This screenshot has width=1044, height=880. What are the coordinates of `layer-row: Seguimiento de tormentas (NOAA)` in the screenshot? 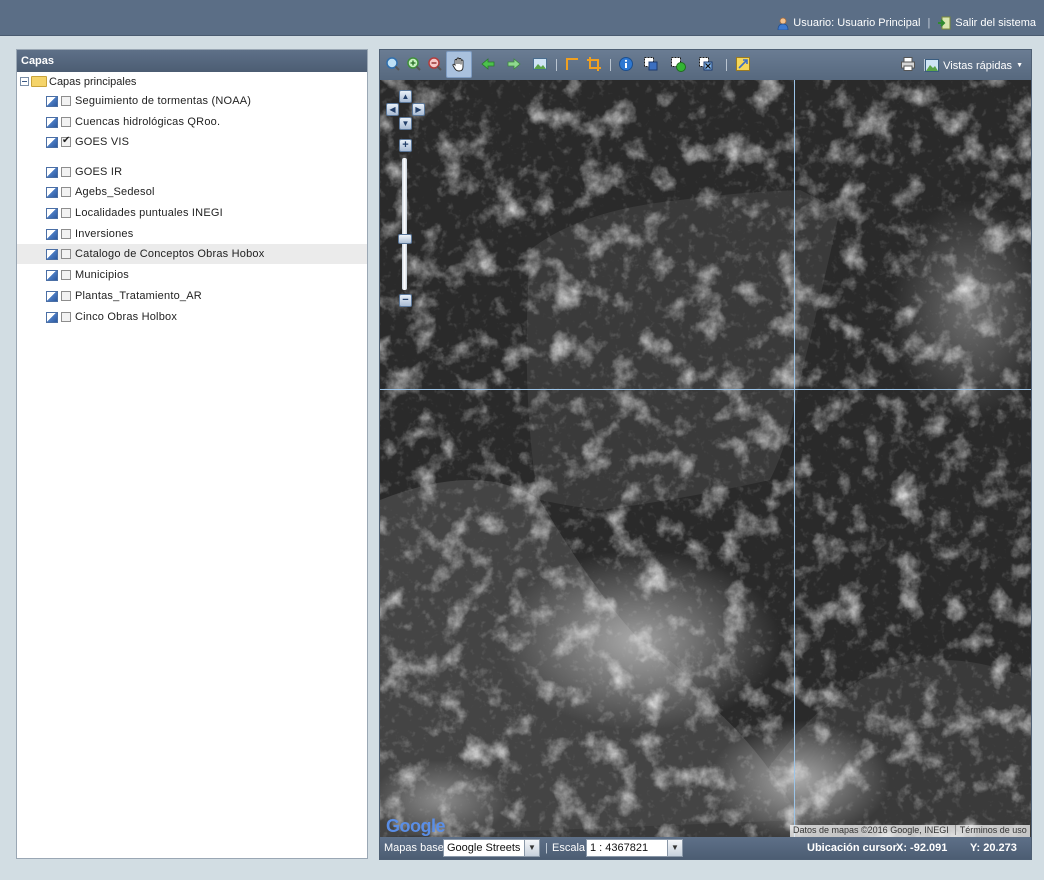 It's located at (192, 101).